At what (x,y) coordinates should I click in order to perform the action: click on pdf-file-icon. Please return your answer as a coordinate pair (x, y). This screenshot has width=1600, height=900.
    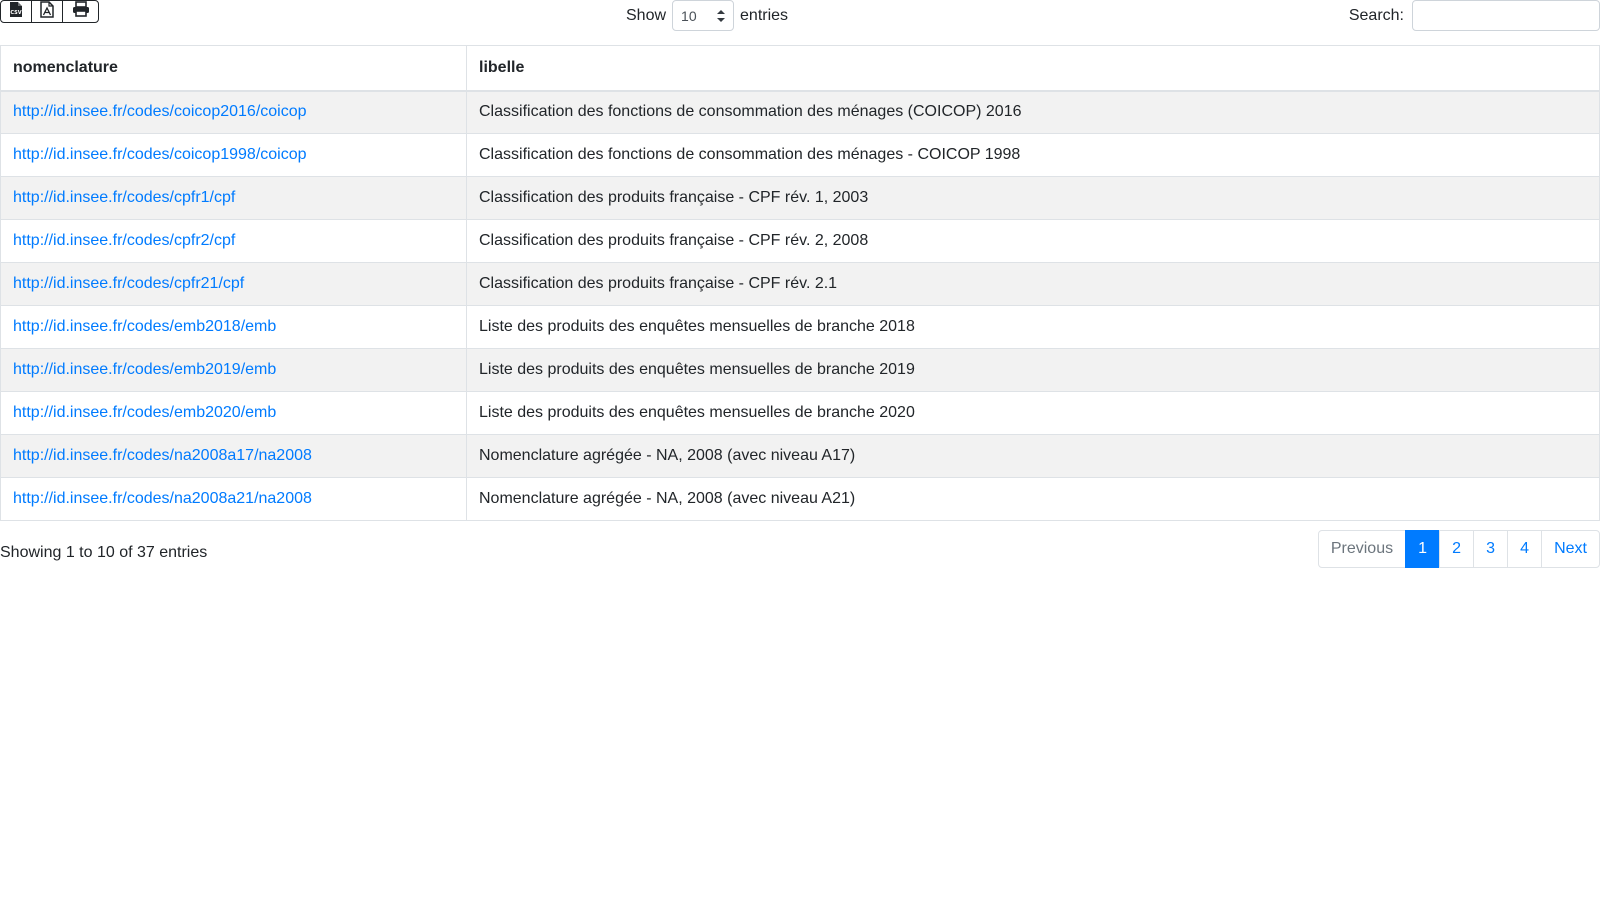
    Looking at the image, I should click on (47, 11).